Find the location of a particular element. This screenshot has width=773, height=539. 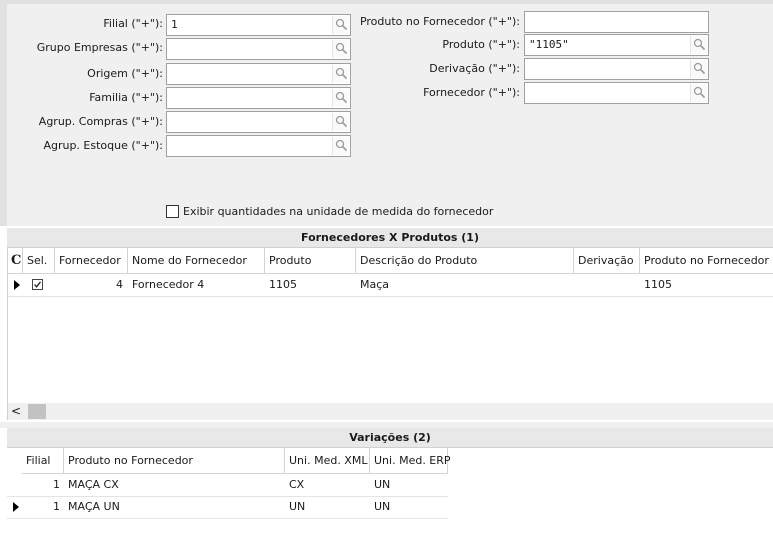

agrup-compras-input is located at coordinates (258, 122).